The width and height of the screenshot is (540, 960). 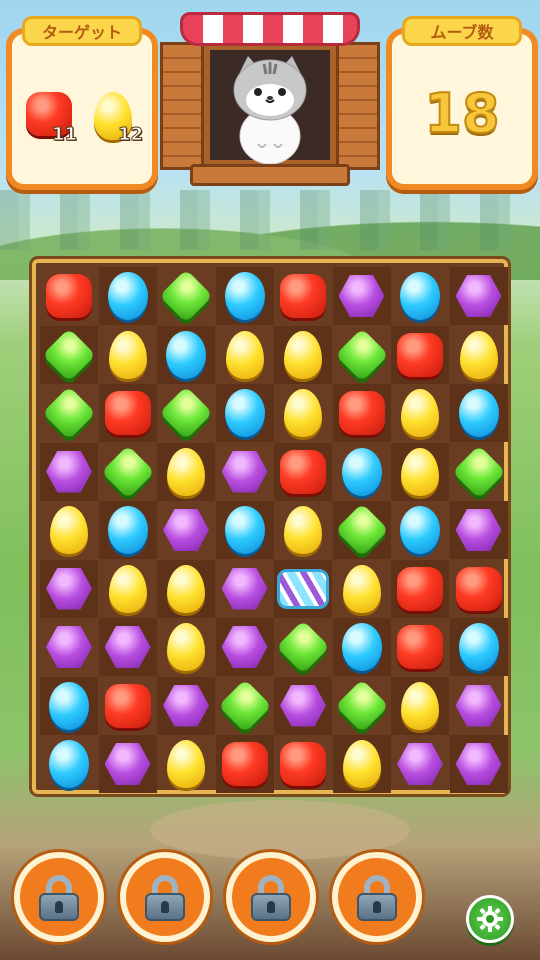 I want to click on moves-panel: ムーブ数 18, so click(x=462, y=103).